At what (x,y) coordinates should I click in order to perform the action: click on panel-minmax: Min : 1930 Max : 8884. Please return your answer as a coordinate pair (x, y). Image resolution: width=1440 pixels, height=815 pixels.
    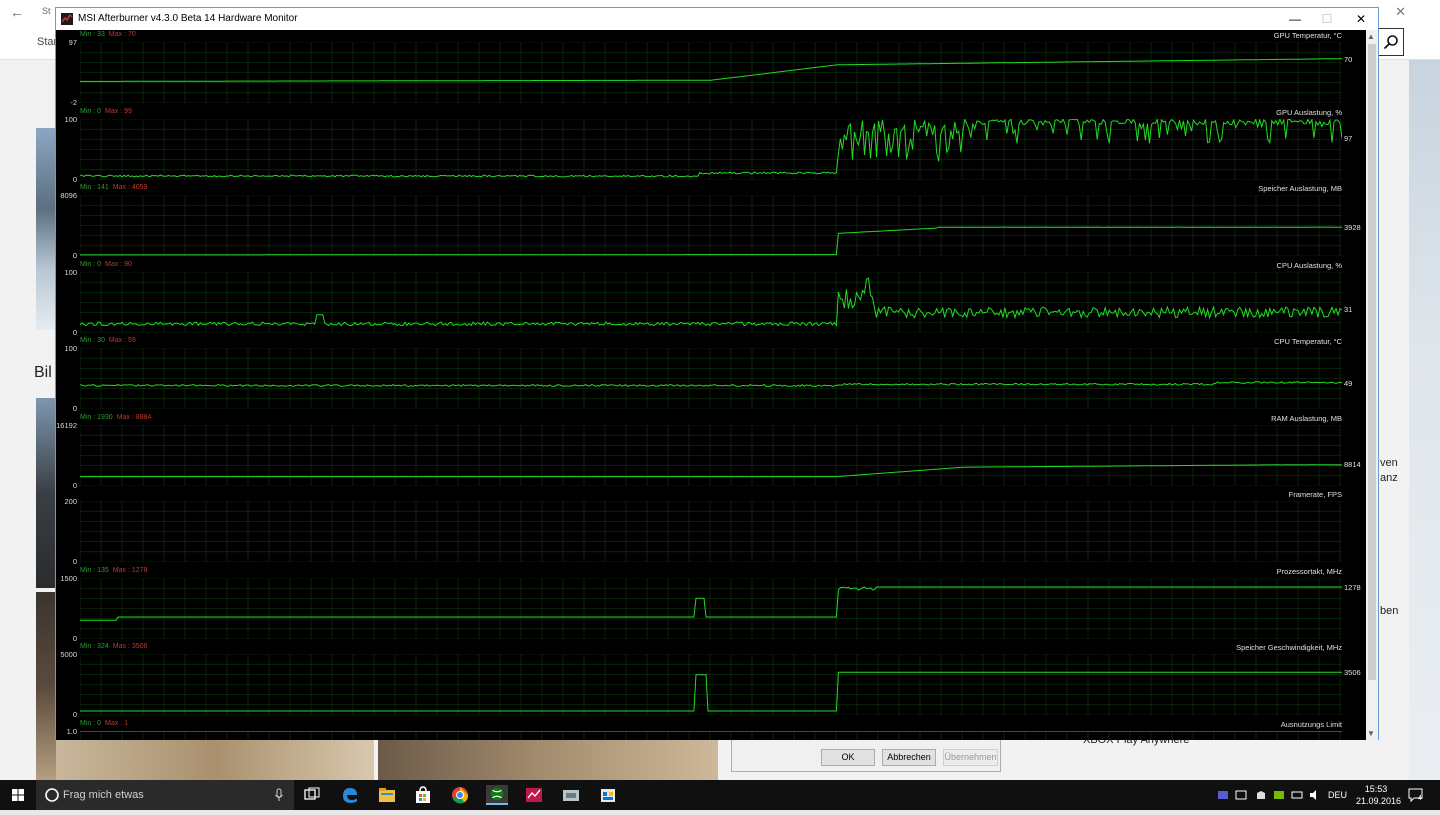
    Looking at the image, I should click on (115, 417).